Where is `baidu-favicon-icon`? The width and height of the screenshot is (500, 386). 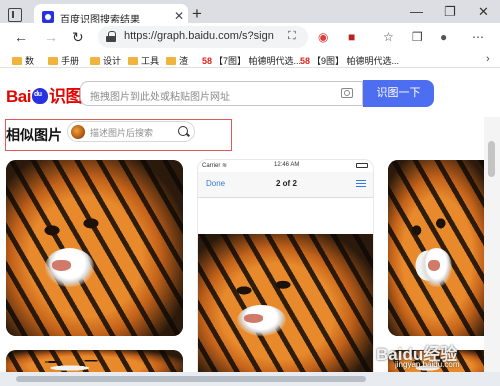 baidu-favicon-icon is located at coordinates (48, 17).